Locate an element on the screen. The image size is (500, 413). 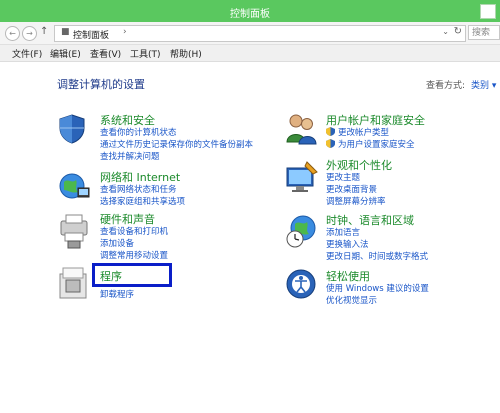
menu-bar: 文件(F) 编辑(E) 查看(V) 工具(T) 帮助(H) is located at coordinates (250, 53).